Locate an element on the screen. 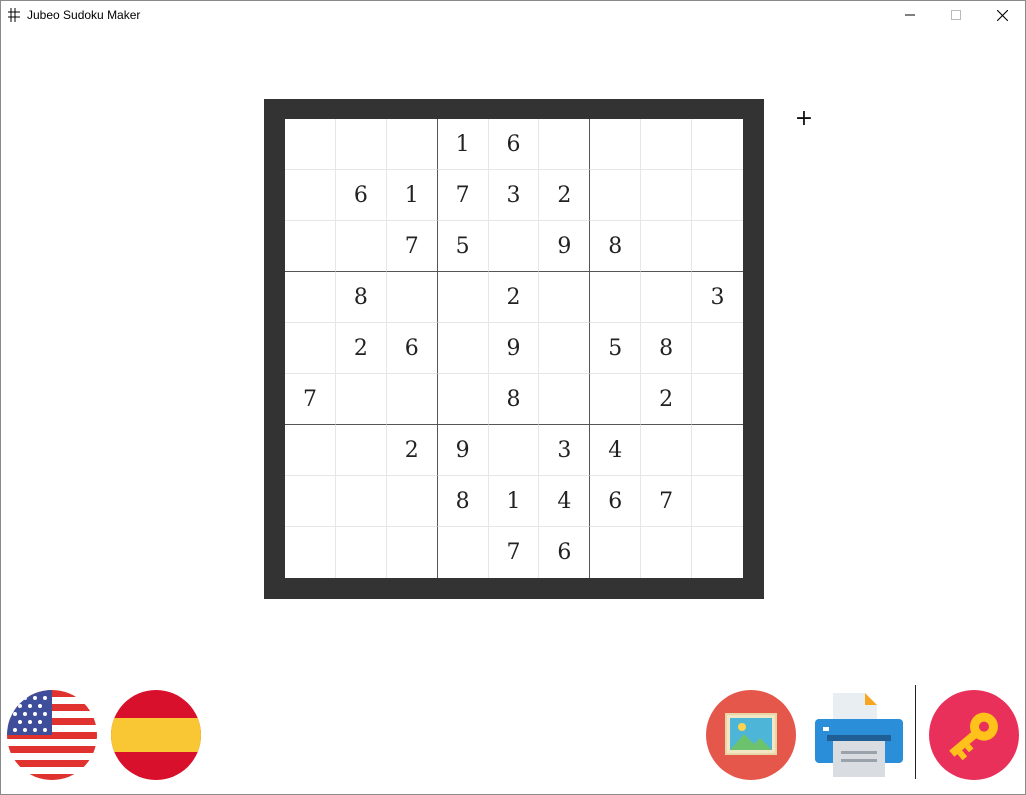  sudoku-grid-icon is located at coordinates (14, 15).